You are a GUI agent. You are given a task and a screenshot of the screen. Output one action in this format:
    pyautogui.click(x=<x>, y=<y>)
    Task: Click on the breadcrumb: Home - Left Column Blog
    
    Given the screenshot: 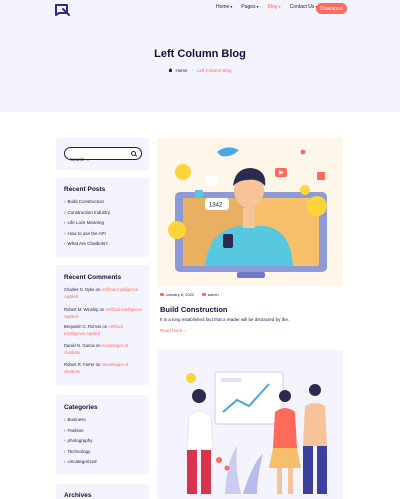 What is the action you would take?
    pyautogui.click(x=200, y=70)
    